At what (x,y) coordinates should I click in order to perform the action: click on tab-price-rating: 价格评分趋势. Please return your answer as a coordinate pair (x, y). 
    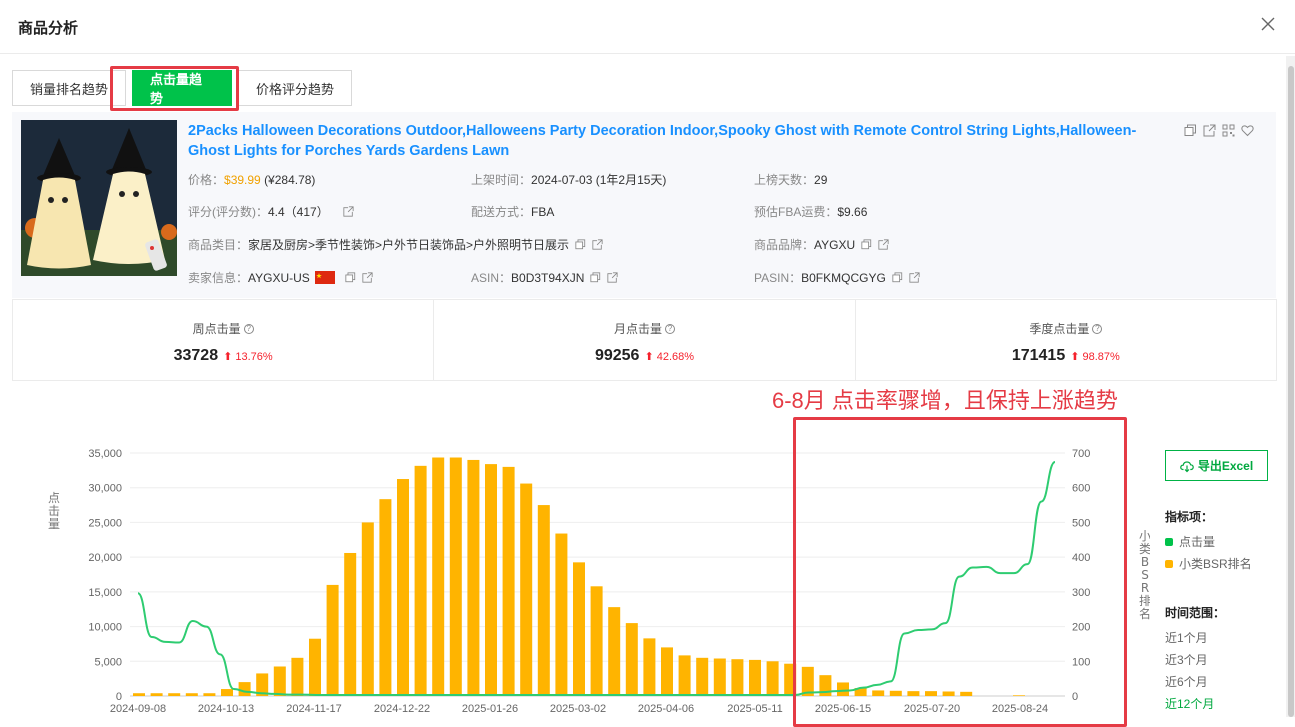
    Looking at the image, I should click on (295, 88).